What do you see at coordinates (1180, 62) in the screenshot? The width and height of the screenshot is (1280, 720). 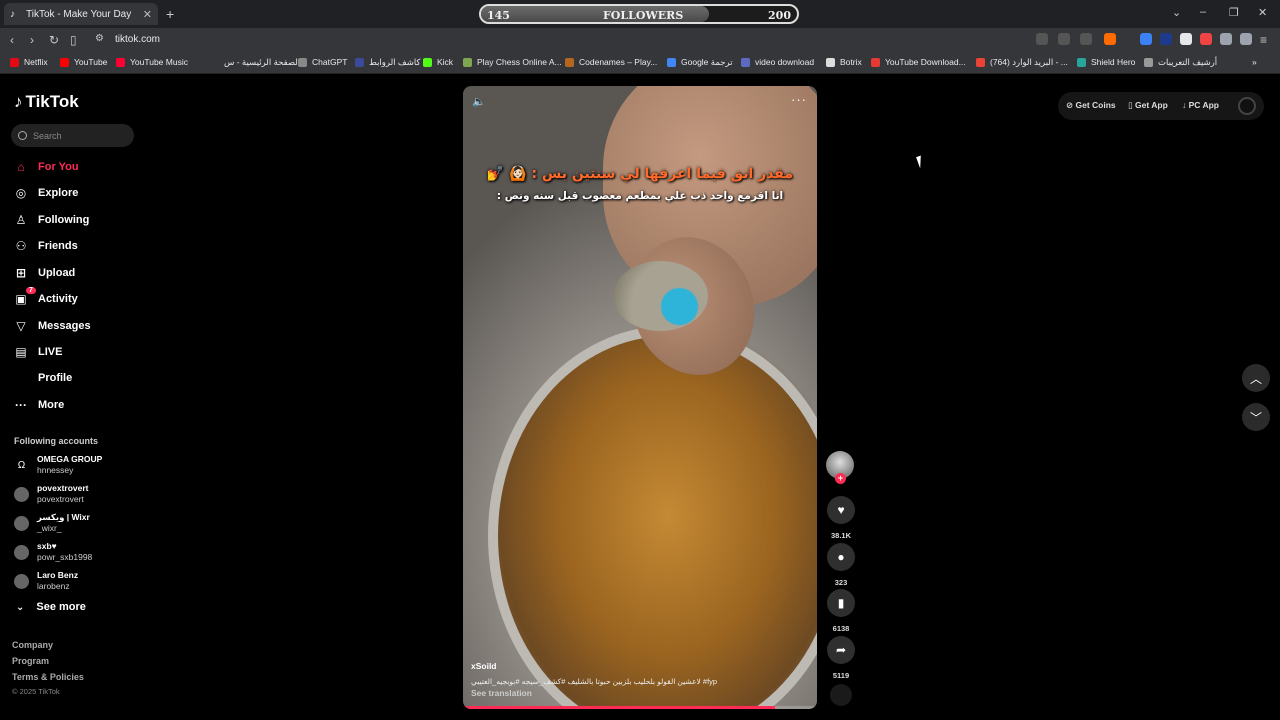 I see `bookmark-item: أرشيف التعريبات` at bounding box center [1180, 62].